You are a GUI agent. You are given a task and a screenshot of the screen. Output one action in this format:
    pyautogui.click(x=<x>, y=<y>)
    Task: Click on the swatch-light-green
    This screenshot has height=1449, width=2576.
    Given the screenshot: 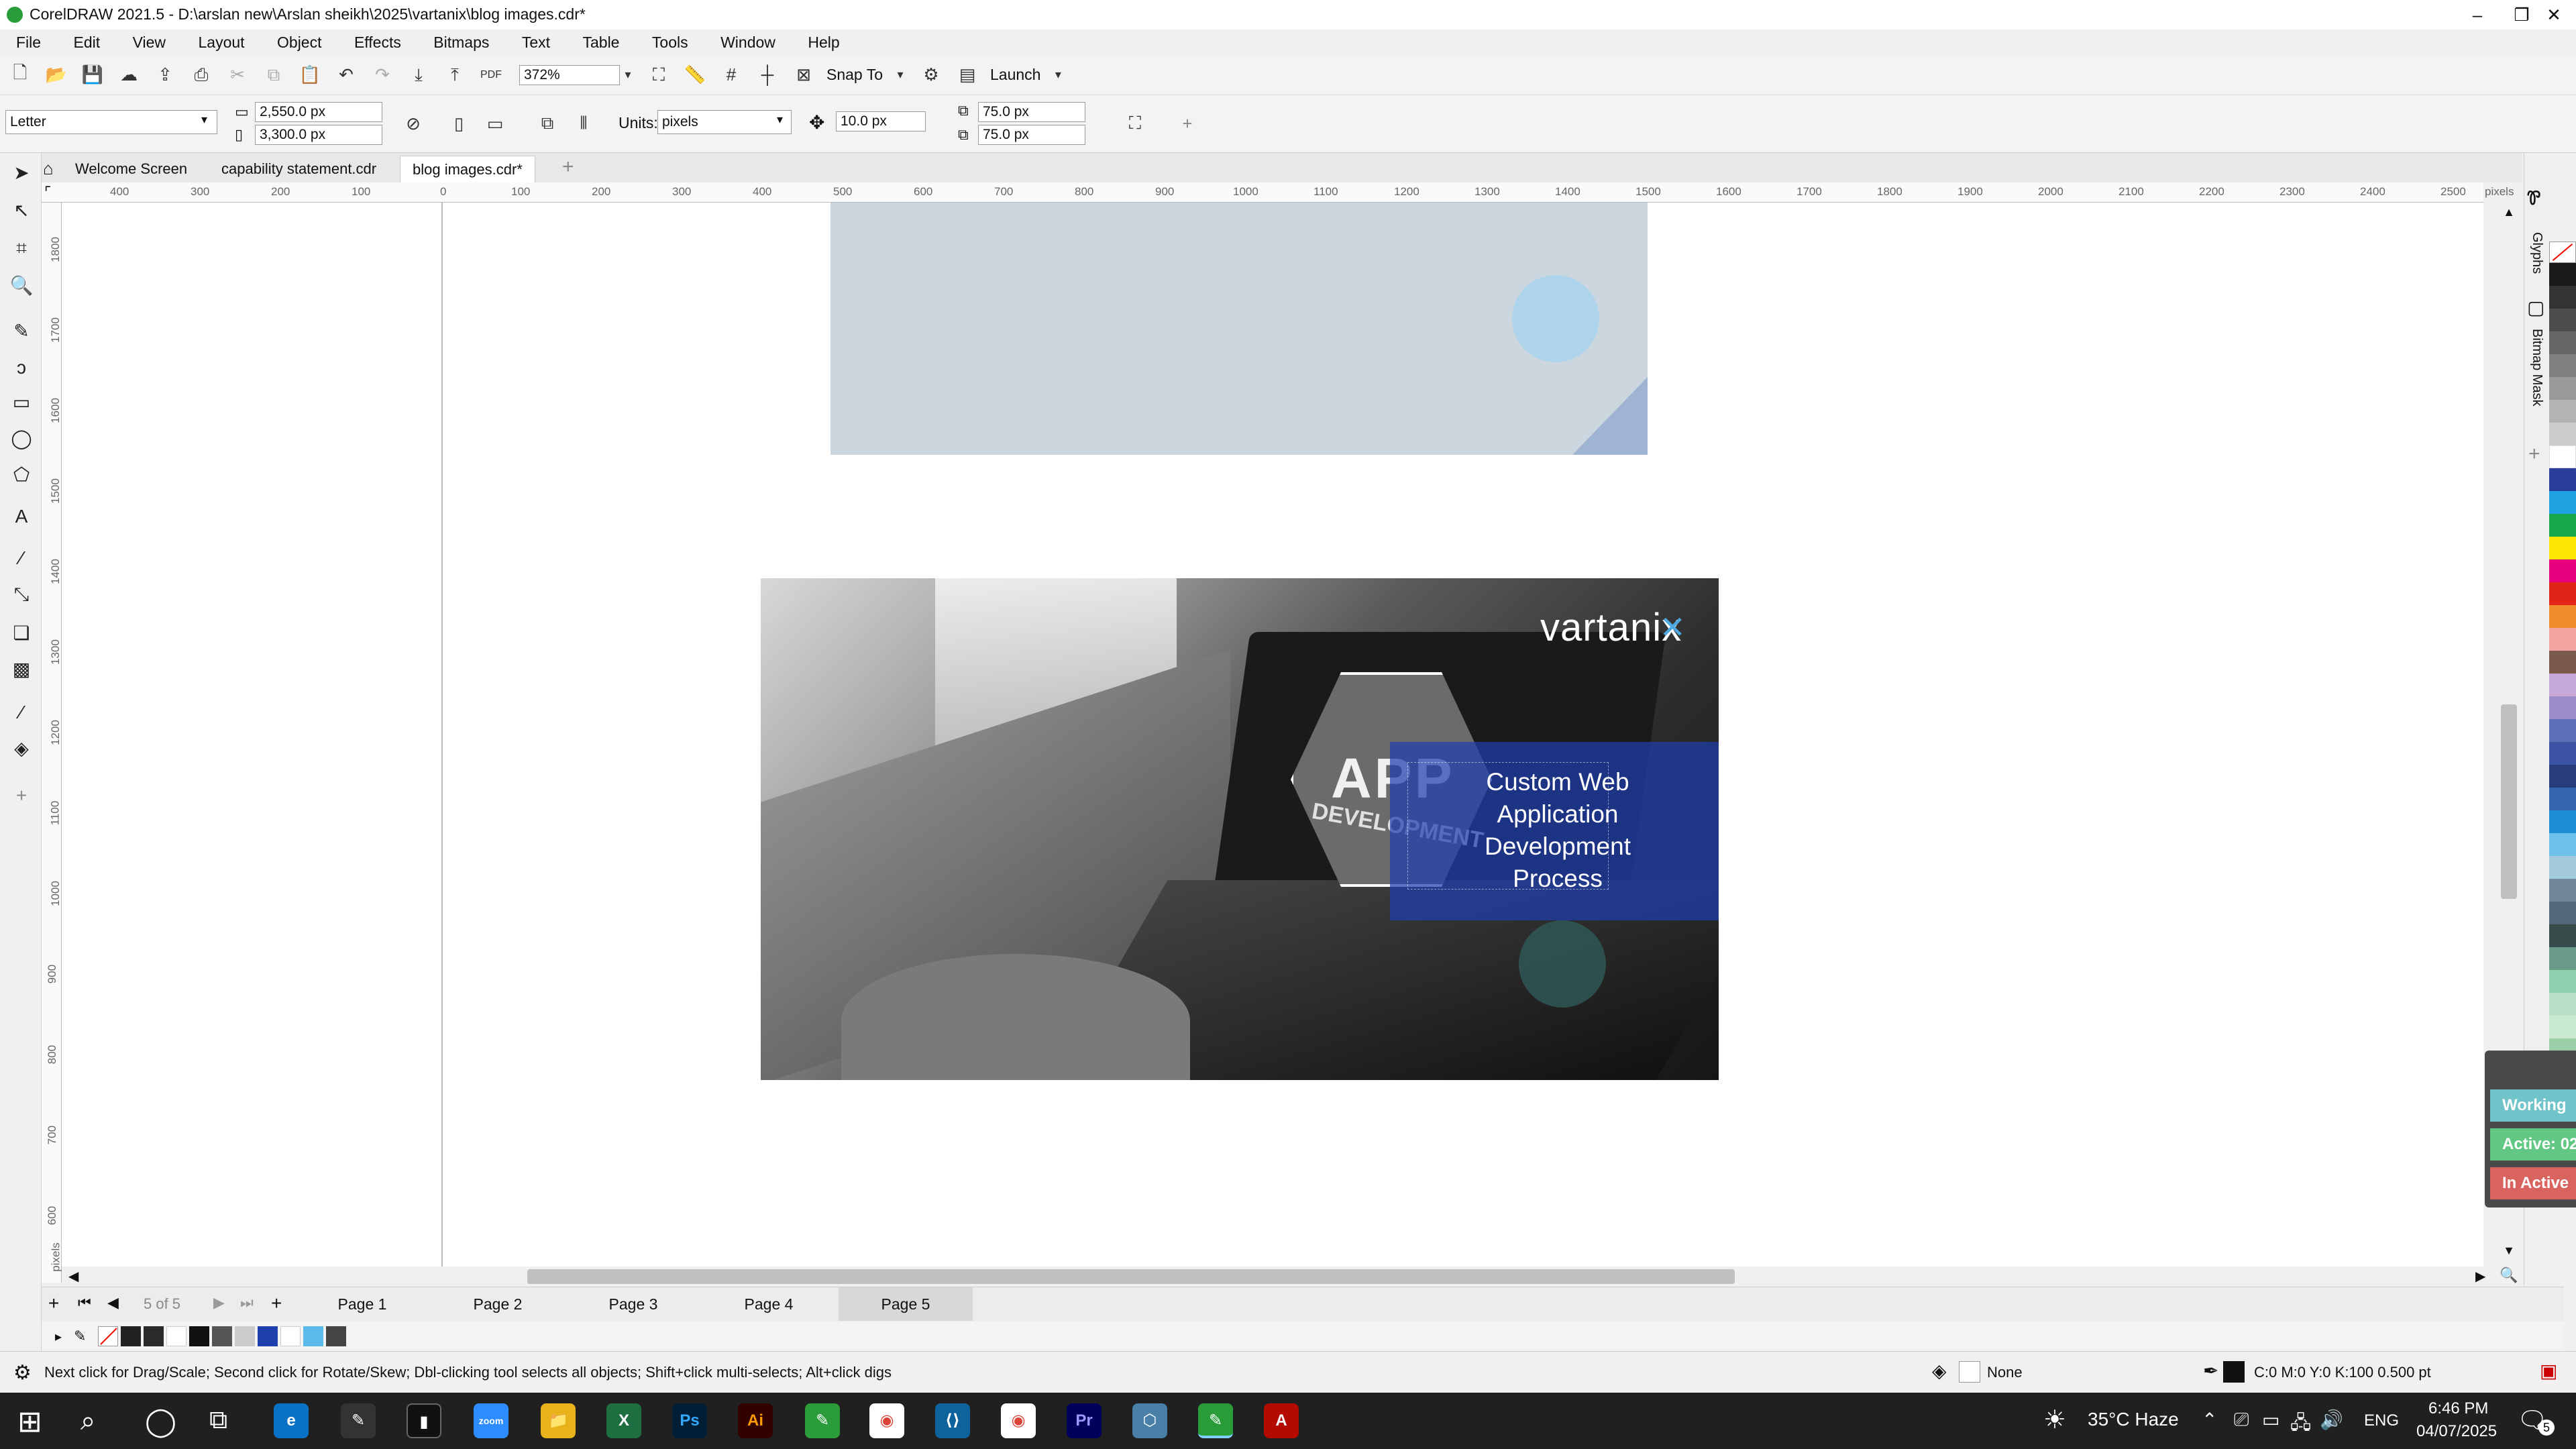 What is the action you would take?
    pyautogui.click(x=2562, y=1027)
    